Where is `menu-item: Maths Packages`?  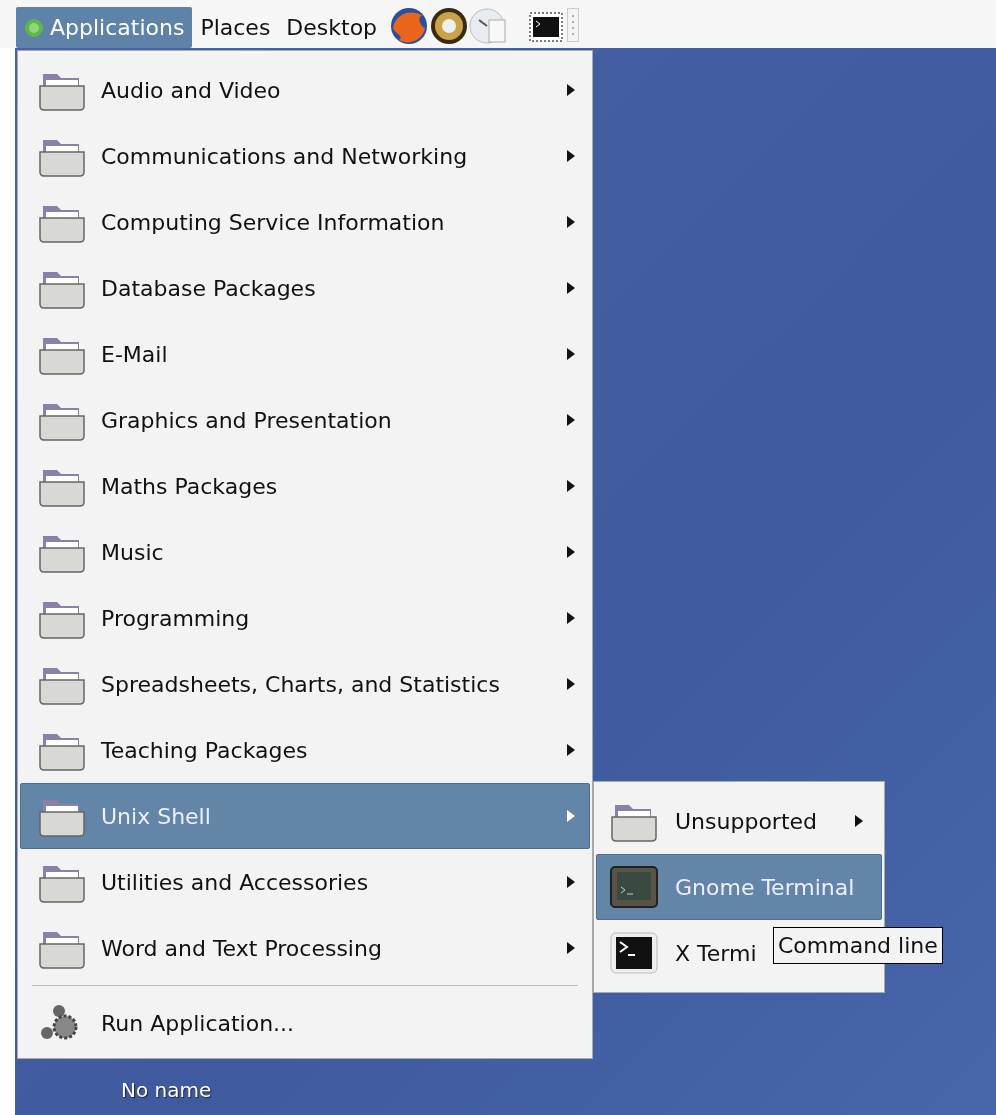 menu-item: Maths Packages is located at coordinates (305, 486).